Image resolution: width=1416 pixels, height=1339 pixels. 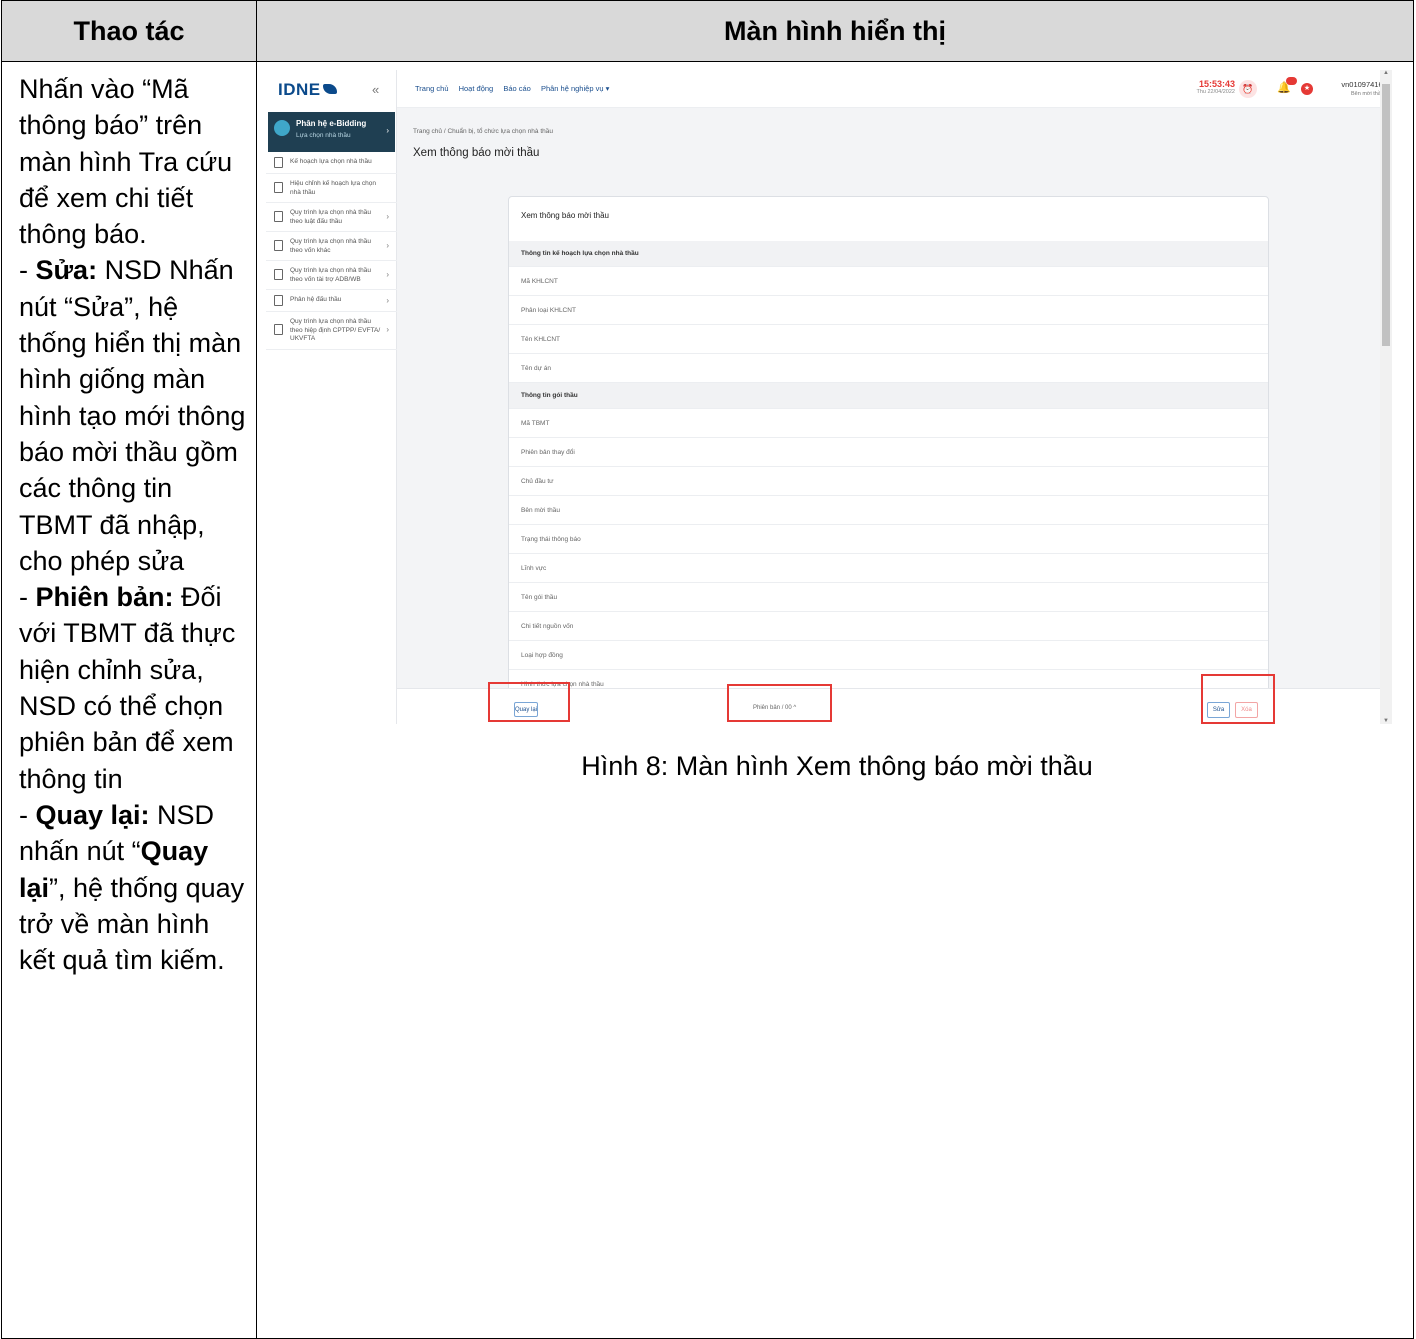 What do you see at coordinates (779, 703) in the screenshot?
I see `highlight-version-selector` at bounding box center [779, 703].